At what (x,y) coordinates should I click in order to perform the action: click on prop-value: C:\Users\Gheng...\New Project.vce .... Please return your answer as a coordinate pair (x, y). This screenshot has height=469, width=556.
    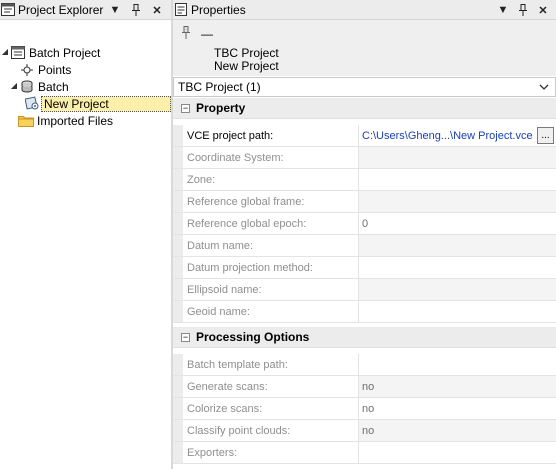
    Looking at the image, I should click on (457, 135).